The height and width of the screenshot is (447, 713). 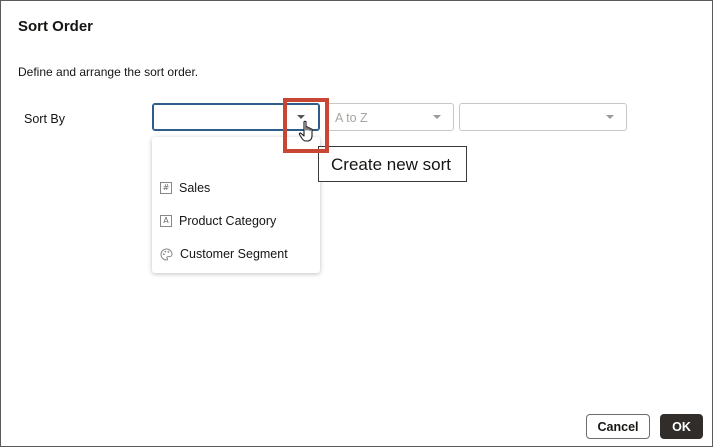 I want to click on sort-order-value: A to Z, so click(x=351, y=118).